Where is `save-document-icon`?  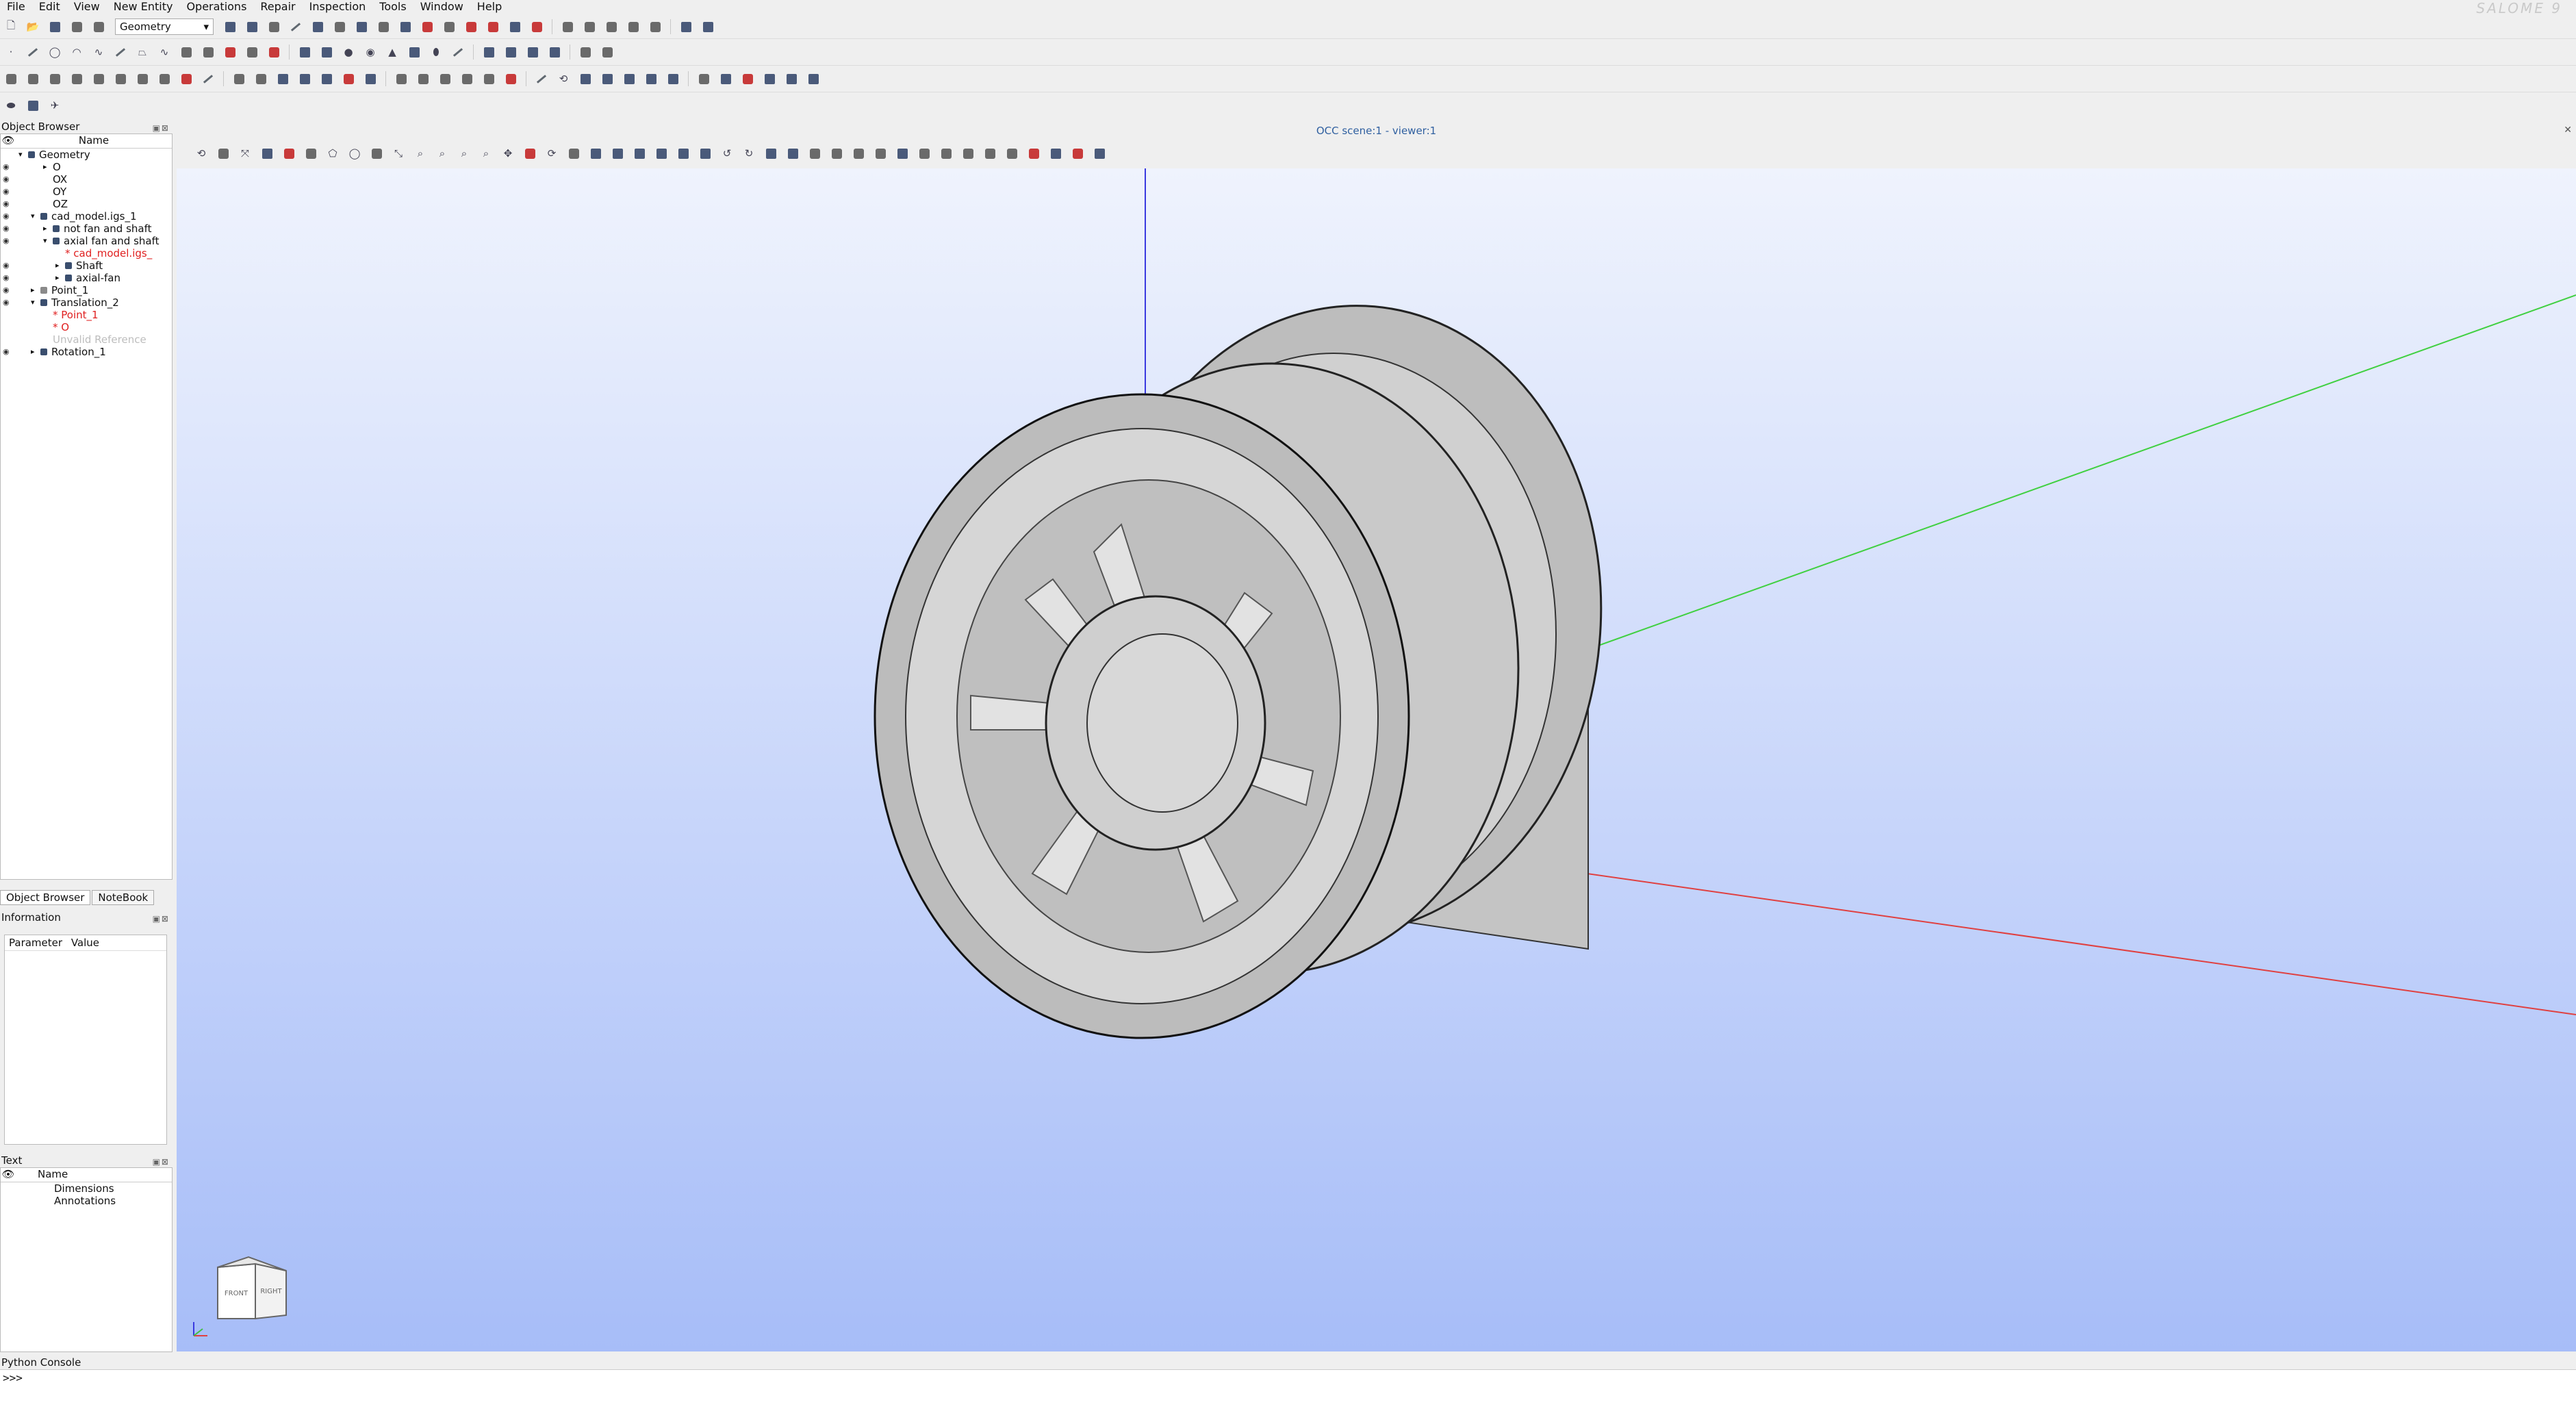 save-document-icon is located at coordinates (54, 26).